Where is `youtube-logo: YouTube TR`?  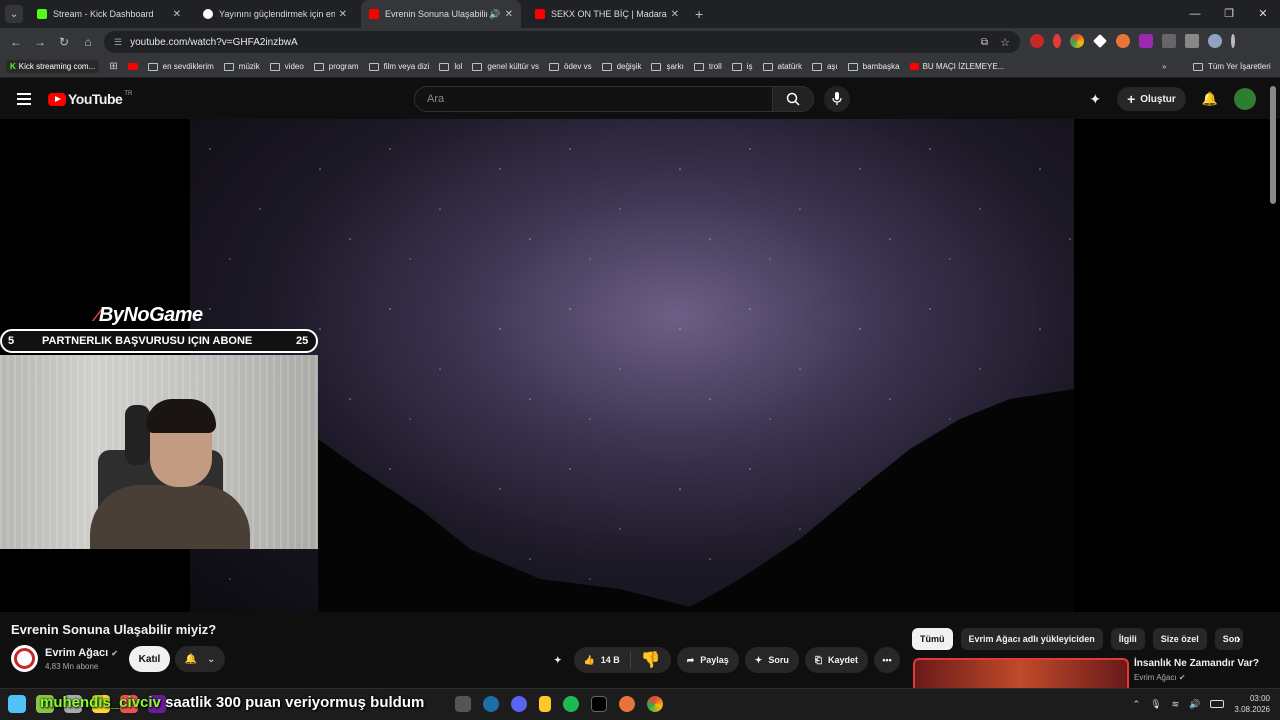
youtube-logo: YouTube TR is located at coordinates (90, 99).